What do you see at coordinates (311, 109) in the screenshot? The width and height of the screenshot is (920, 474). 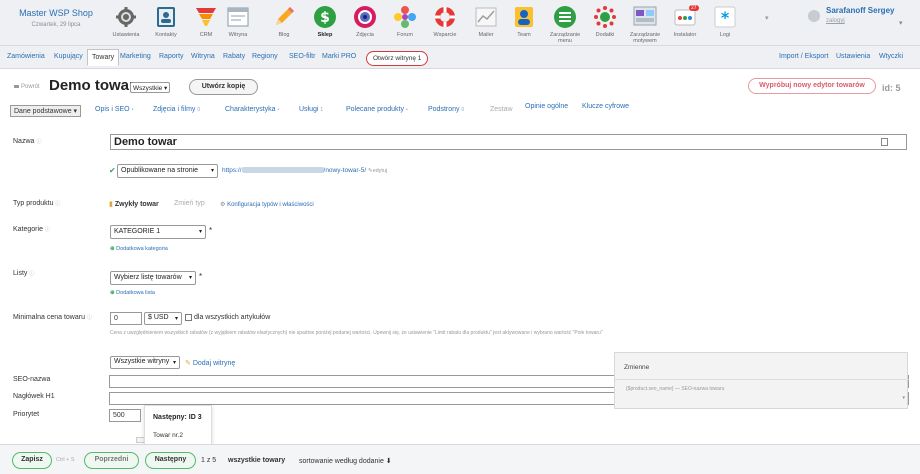 I see `tab-uslugi: Usługi 1` at bounding box center [311, 109].